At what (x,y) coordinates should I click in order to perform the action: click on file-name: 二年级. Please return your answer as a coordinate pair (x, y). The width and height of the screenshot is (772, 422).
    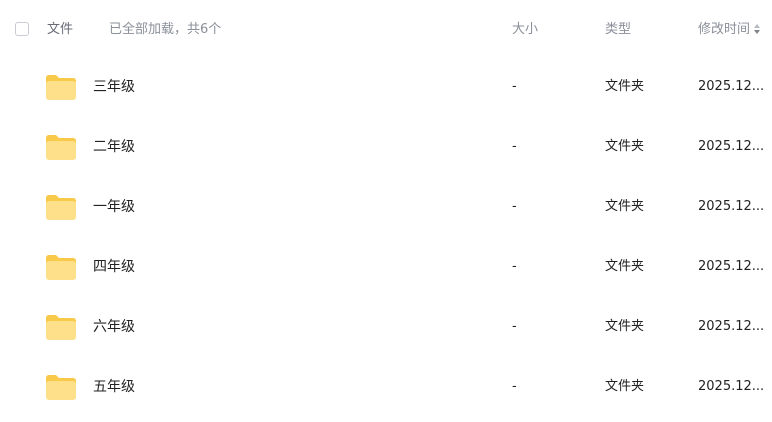
    Looking at the image, I should click on (114, 147).